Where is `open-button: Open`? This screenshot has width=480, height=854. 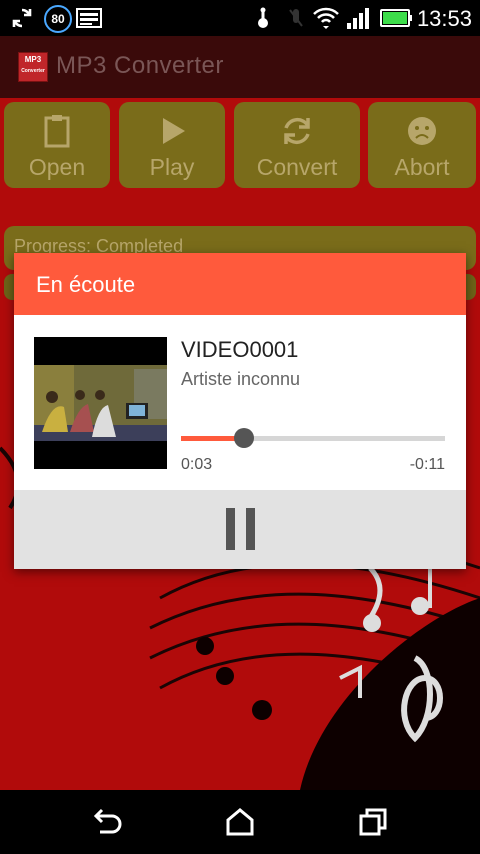 open-button: Open is located at coordinates (57, 145).